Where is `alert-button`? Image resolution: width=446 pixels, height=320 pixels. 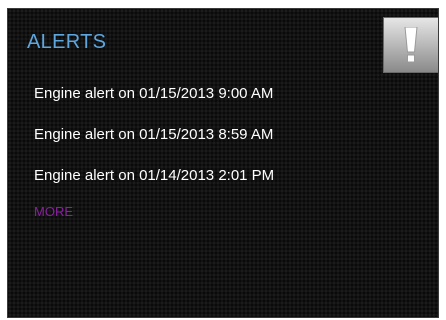 alert-button is located at coordinates (410, 45).